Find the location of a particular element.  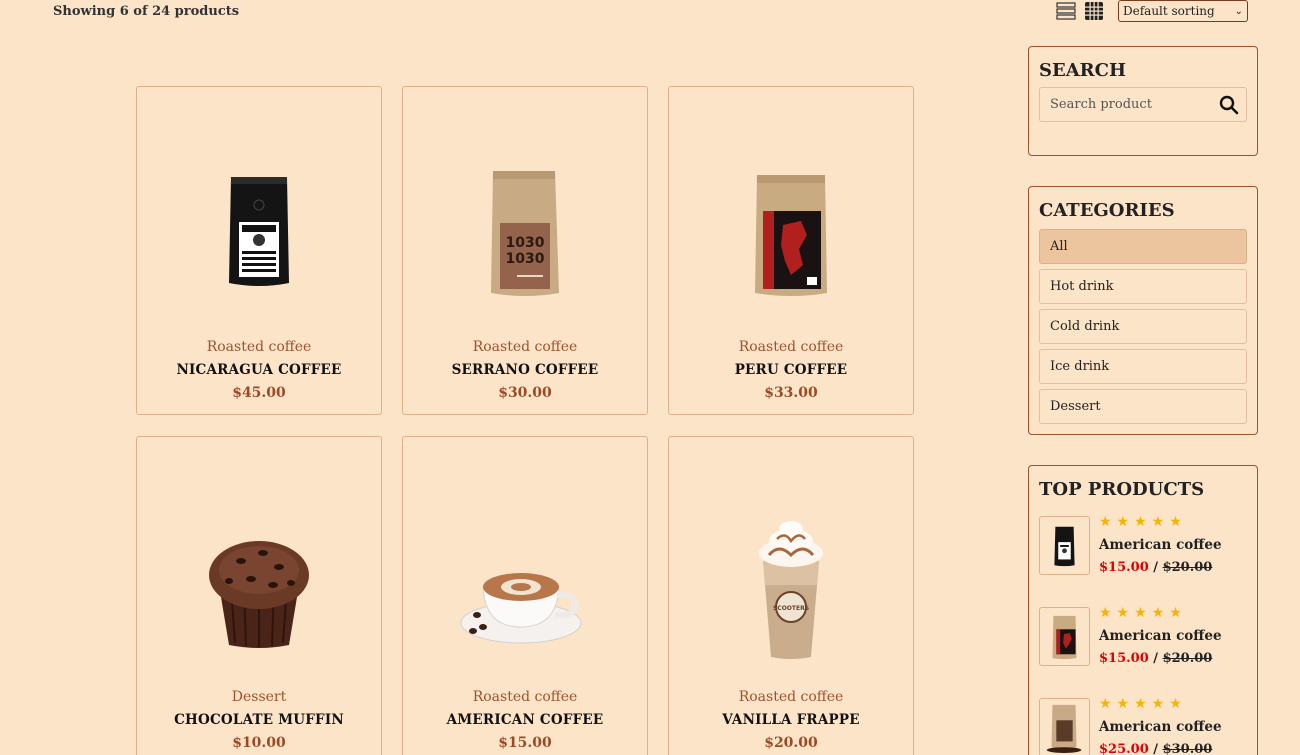

grid-view-icon is located at coordinates (1094, 11).